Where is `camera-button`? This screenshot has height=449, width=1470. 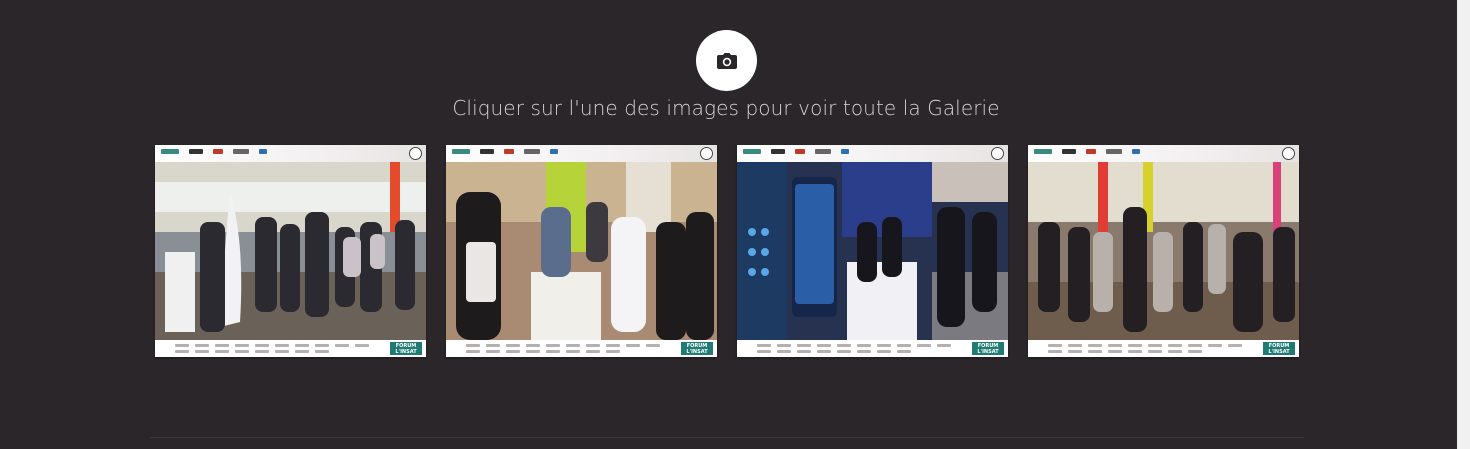 camera-button is located at coordinates (726, 60).